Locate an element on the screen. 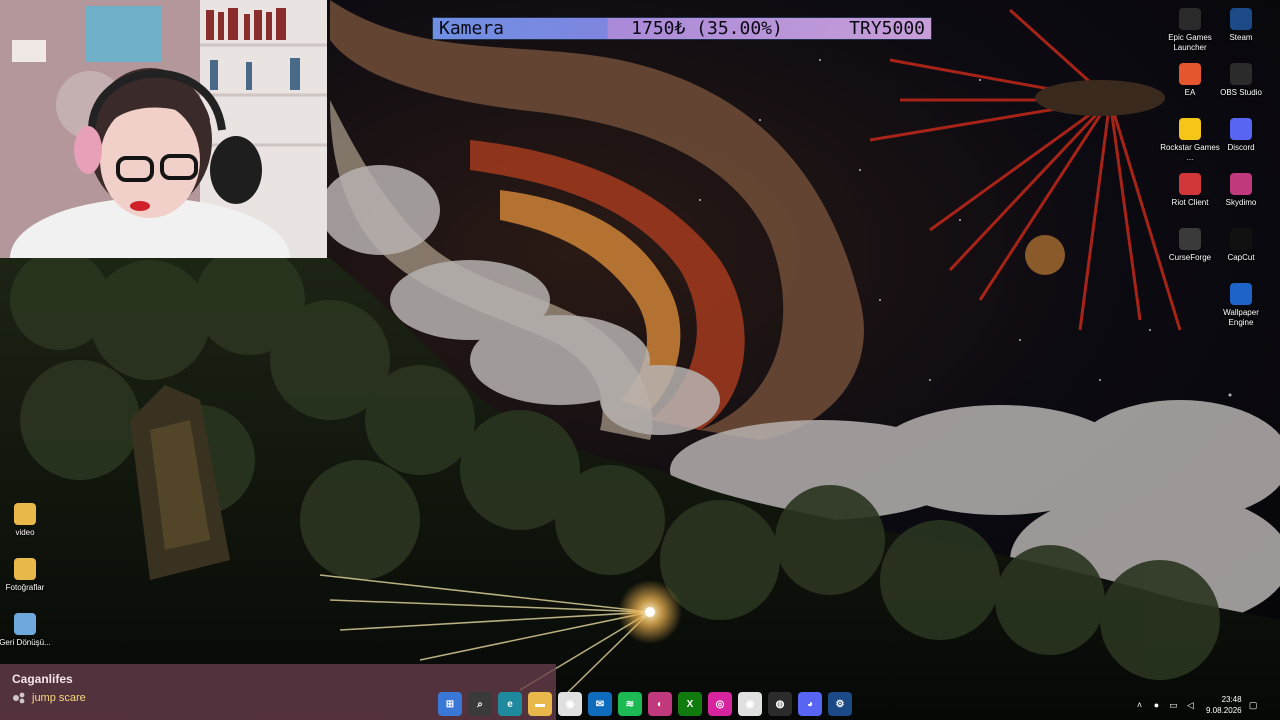 This screenshot has width=1280, height=720. steam-app: ⚙ is located at coordinates (840, 704).